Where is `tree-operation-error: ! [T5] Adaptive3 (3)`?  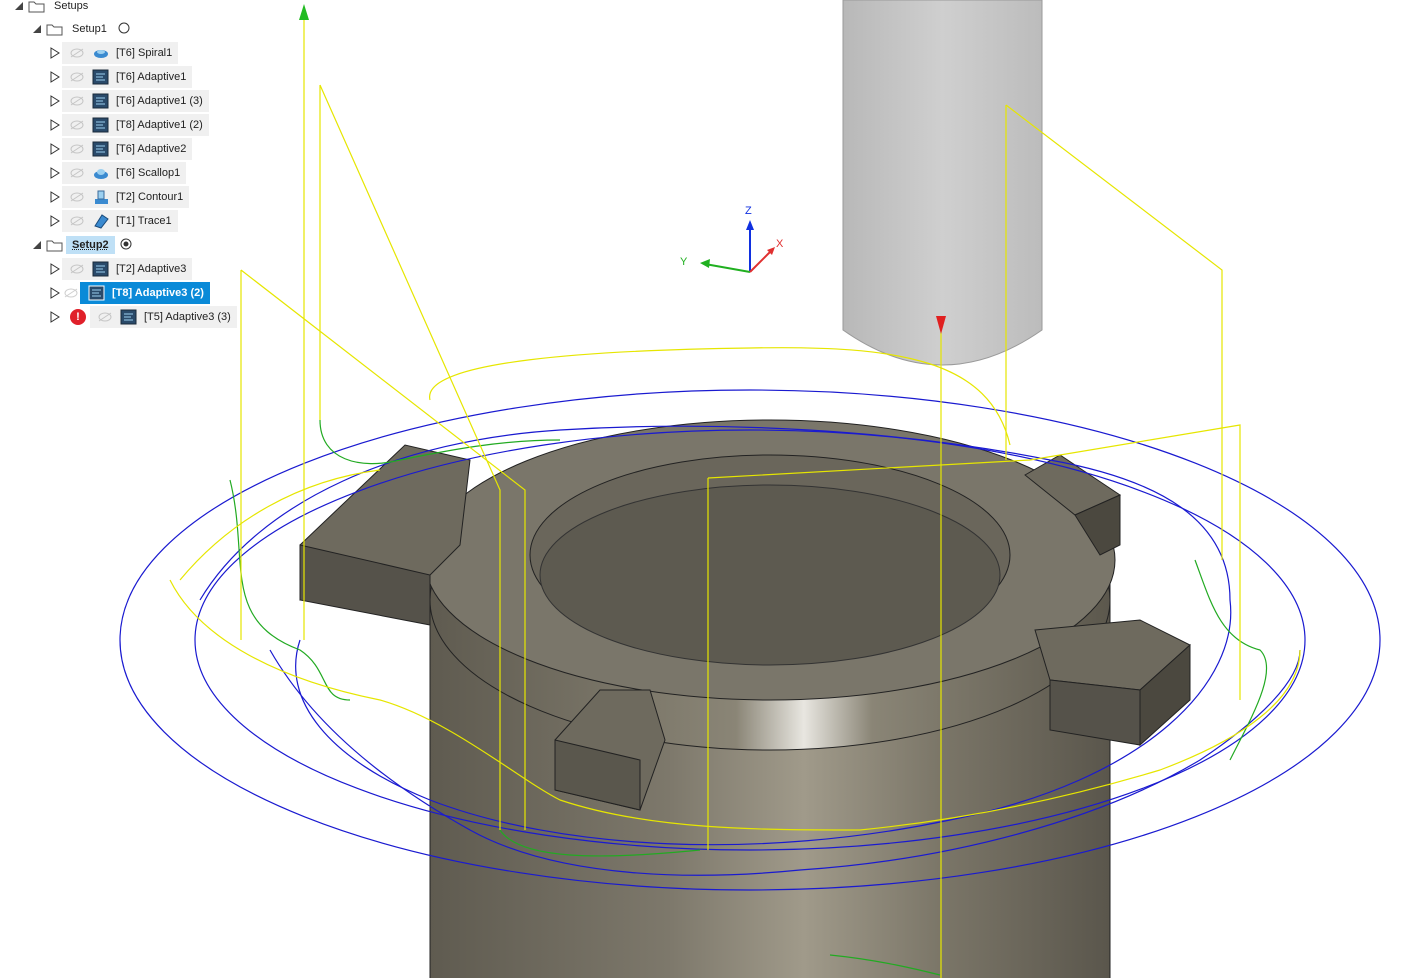
tree-operation-error: ! [T5] Adaptive3 (3) is located at coordinates (142, 317).